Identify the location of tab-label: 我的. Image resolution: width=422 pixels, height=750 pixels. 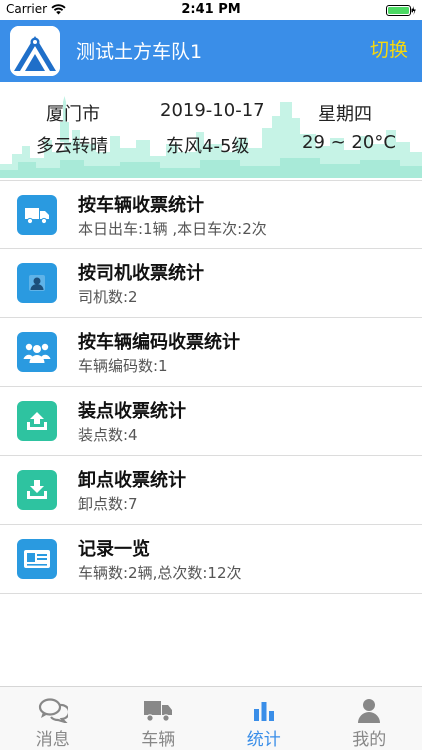
(369, 740).